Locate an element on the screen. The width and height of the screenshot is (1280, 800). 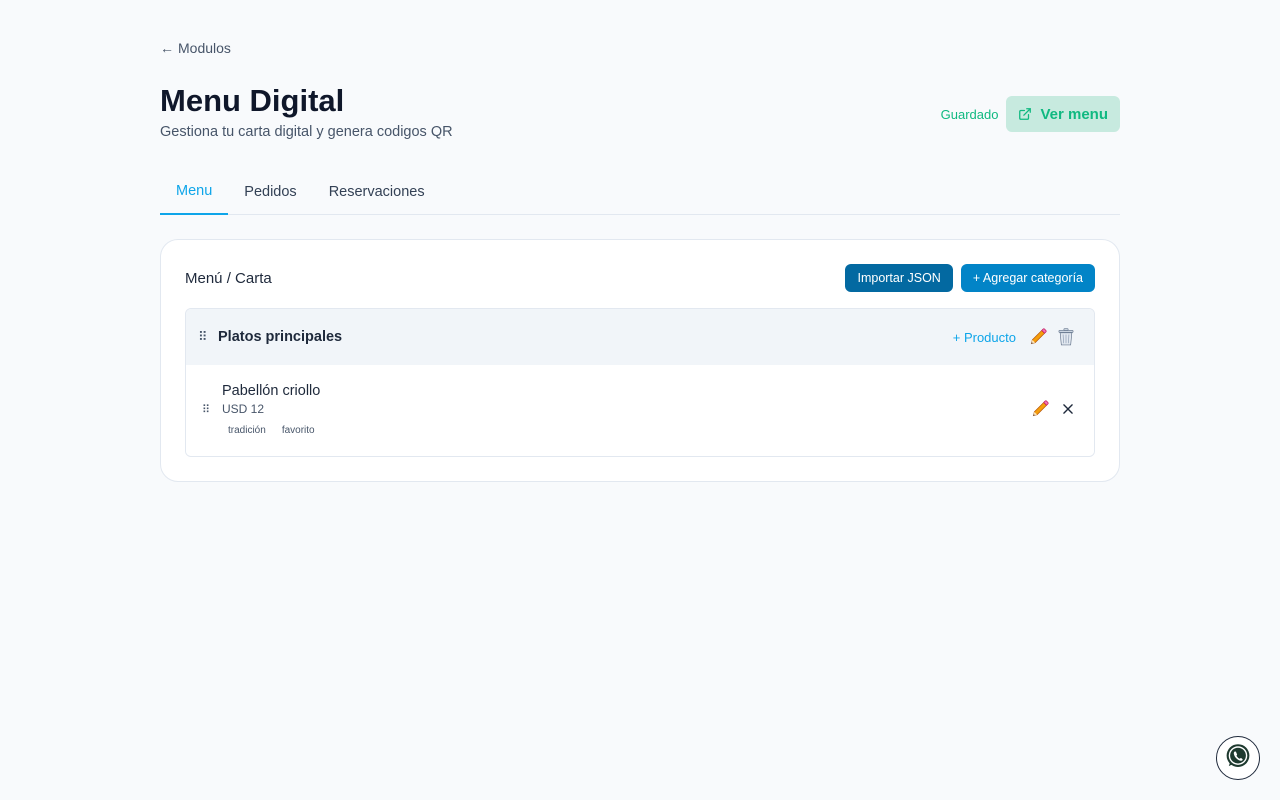
item-actions is located at coordinates (1054, 409).